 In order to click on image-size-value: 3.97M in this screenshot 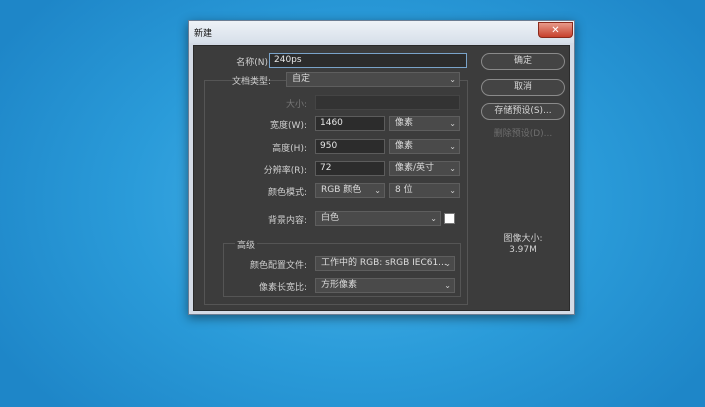, I will do `click(523, 250)`.